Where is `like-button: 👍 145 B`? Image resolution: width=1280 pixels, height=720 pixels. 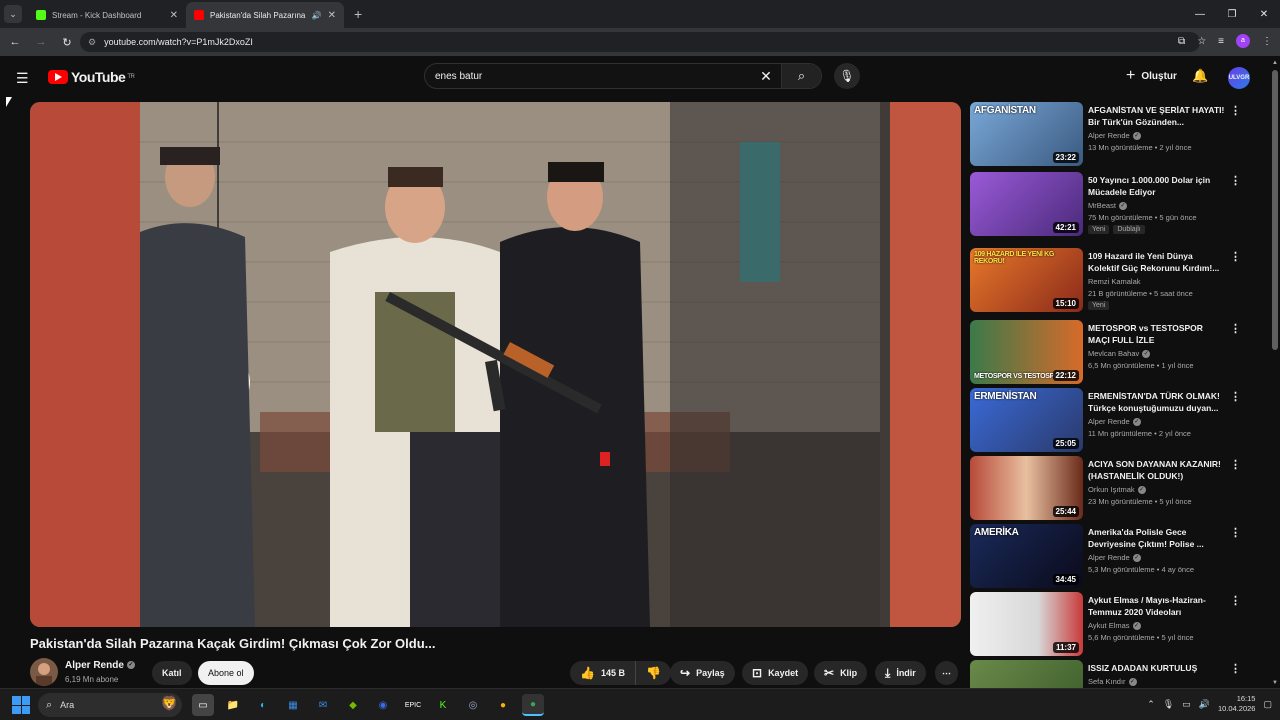 like-button: 👍 145 B is located at coordinates (603, 673).